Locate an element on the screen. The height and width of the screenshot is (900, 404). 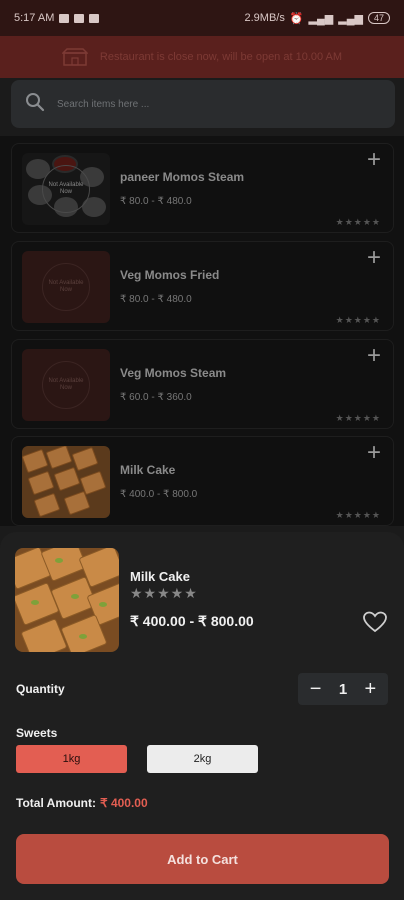
detail-item-price: ₹ 400.00 - ₹ 800.00 is located at coordinates (192, 621).